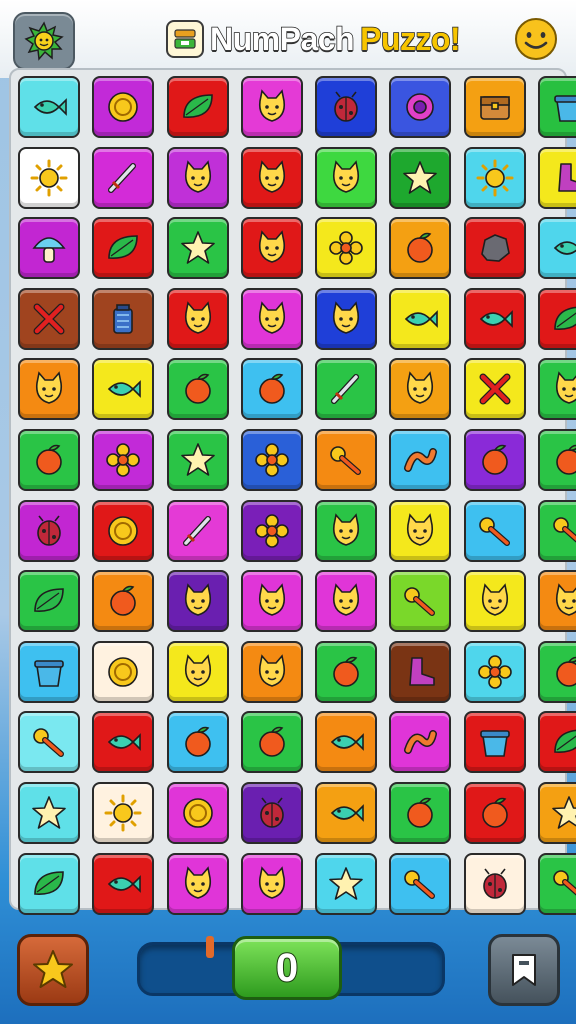 This screenshot has width=576, height=1024. What do you see at coordinates (44, 41) in the screenshot?
I see `logo-button` at bounding box center [44, 41].